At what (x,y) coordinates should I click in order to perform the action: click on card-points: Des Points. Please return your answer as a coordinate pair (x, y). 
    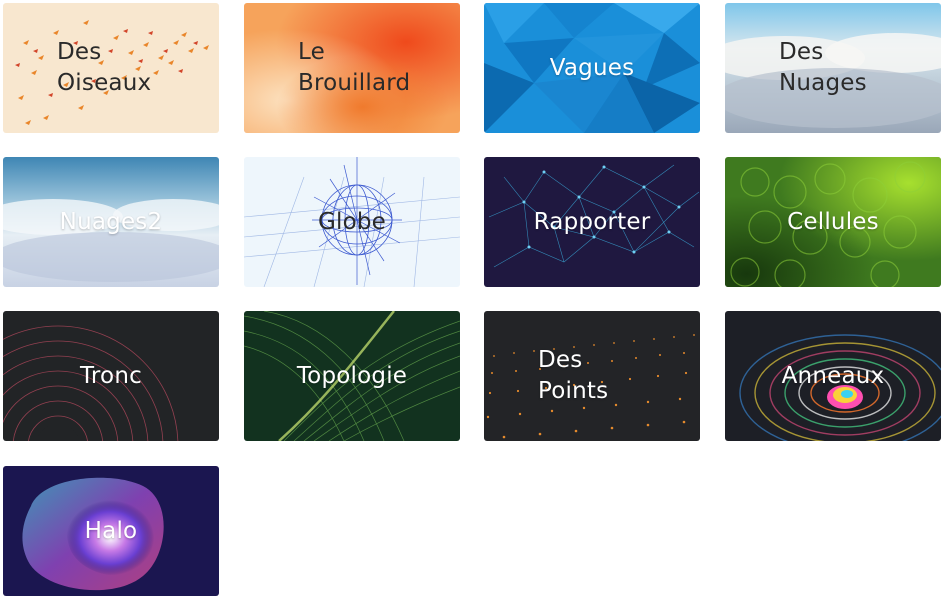
    Looking at the image, I should click on (592, 376).